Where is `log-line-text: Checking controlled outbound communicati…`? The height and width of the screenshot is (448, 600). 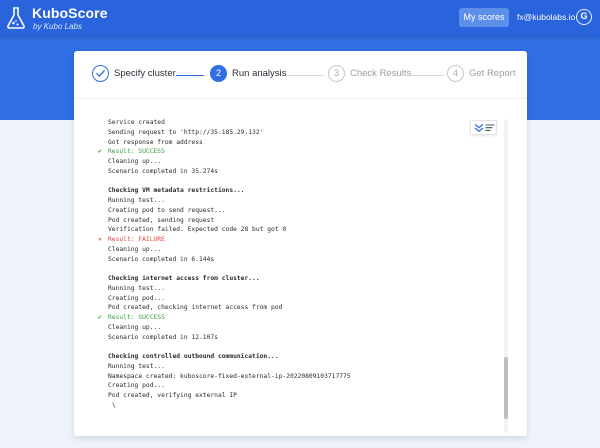 log-line-text: Checking controlled outbound communicati… is located at coordinates (193, 356).